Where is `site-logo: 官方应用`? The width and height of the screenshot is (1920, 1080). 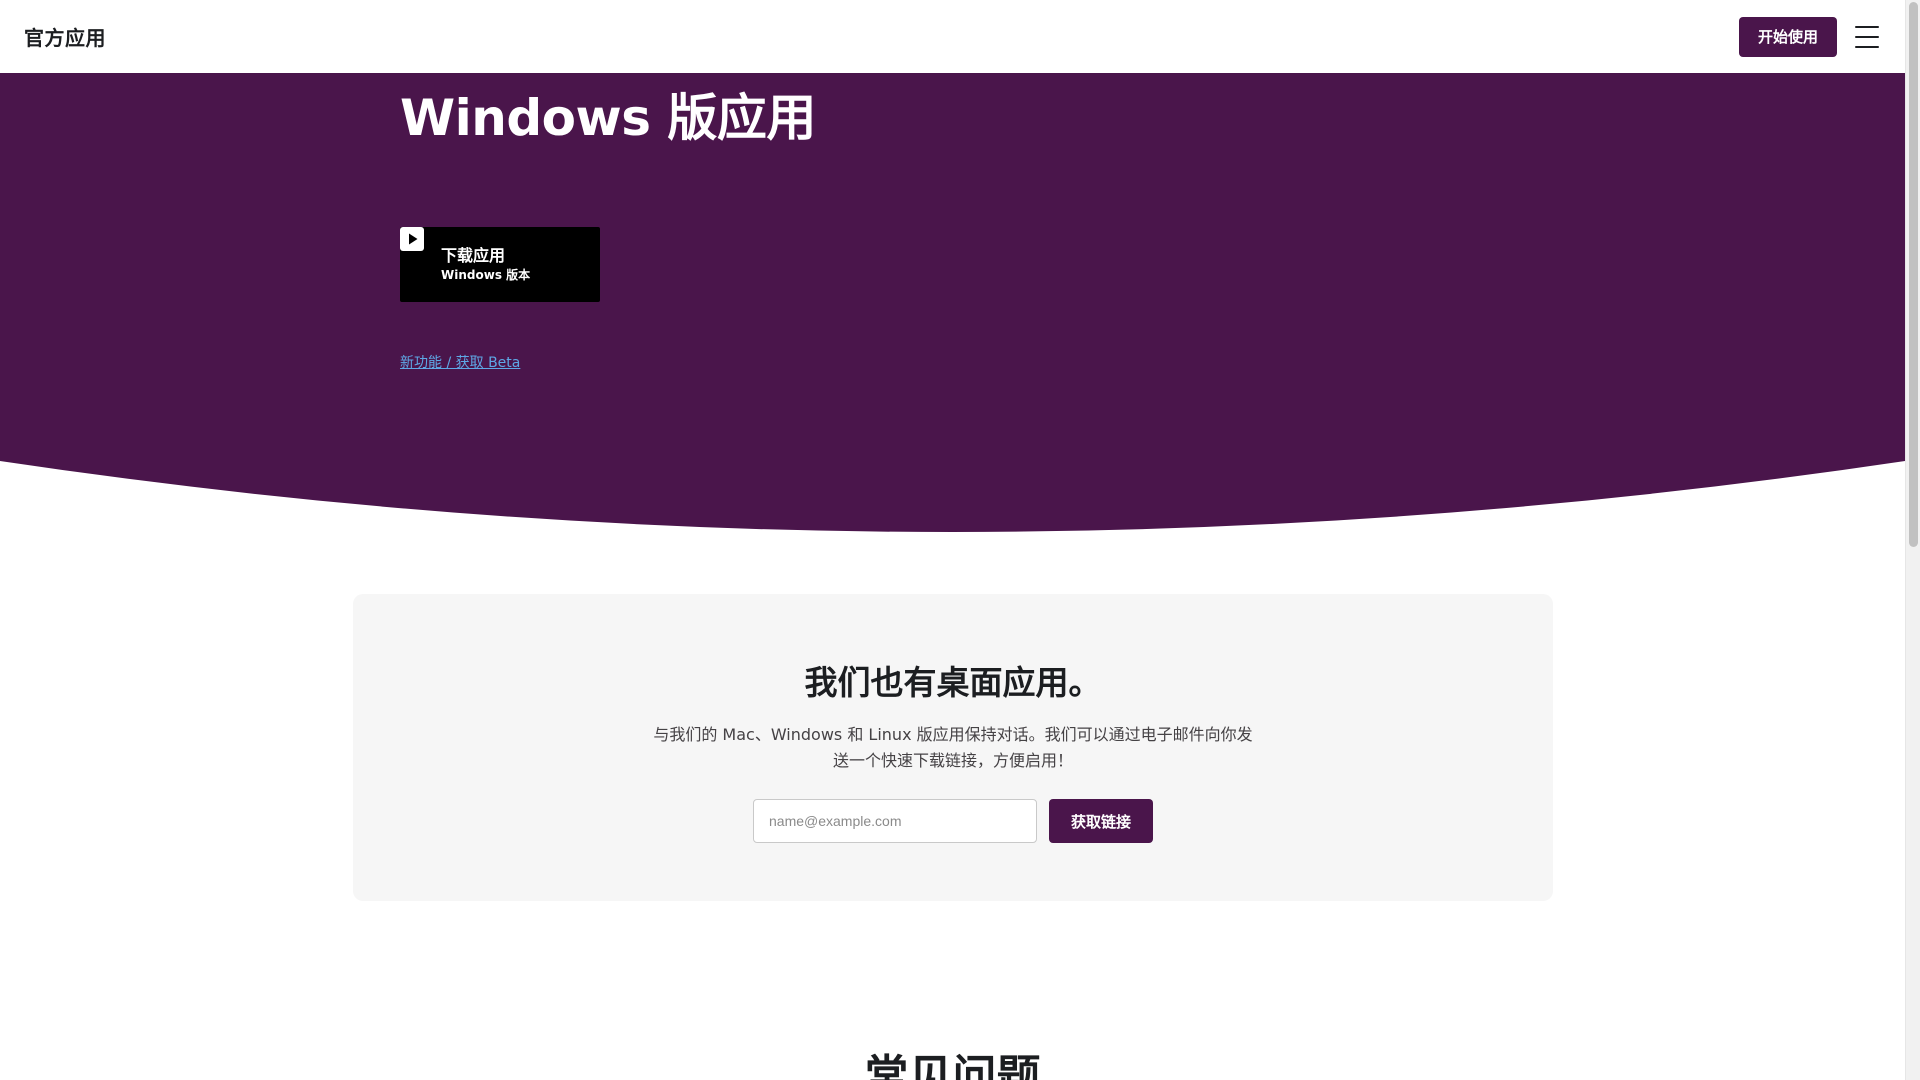 site-logo: 官方应用 is located at coordinates (65, 36).